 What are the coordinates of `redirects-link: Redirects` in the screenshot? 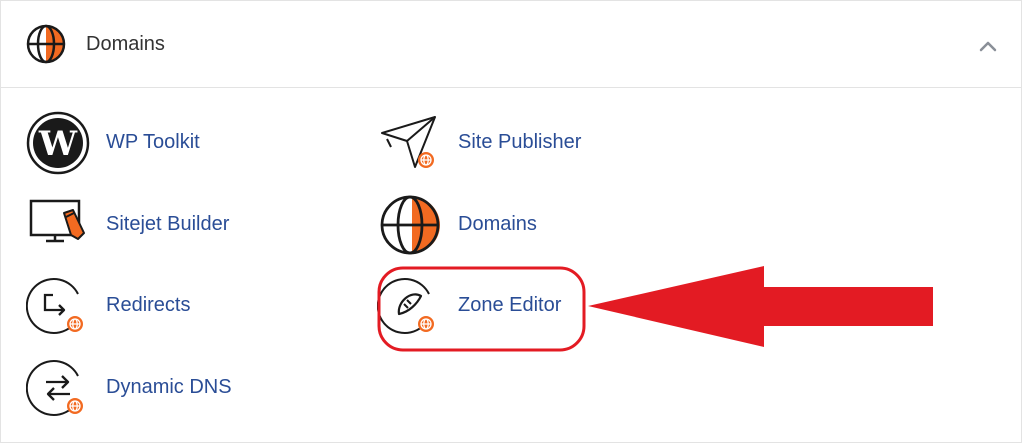 It's located at (121, 306).